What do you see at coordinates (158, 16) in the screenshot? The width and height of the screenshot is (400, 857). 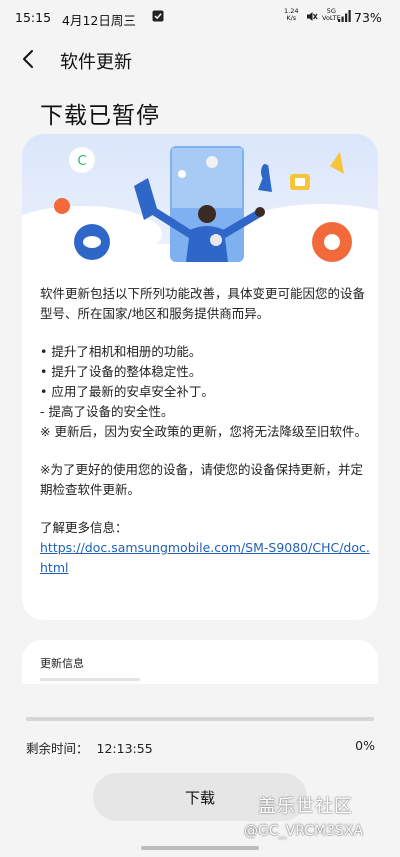 I see `notification-check-icon` at bounding box center [158, 16].